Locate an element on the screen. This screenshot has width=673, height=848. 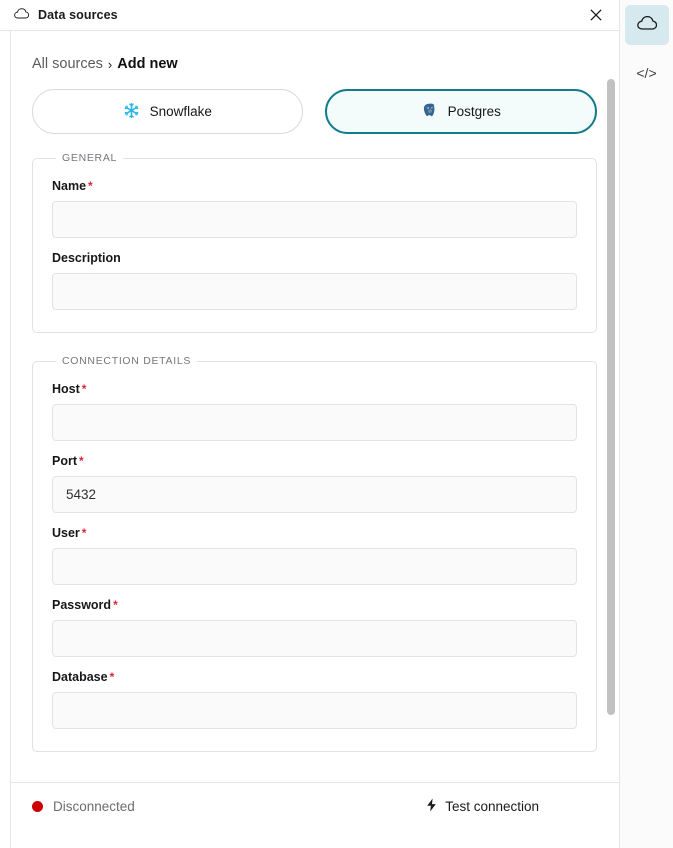
field-name: Name * is located at coordinates (314, 208).